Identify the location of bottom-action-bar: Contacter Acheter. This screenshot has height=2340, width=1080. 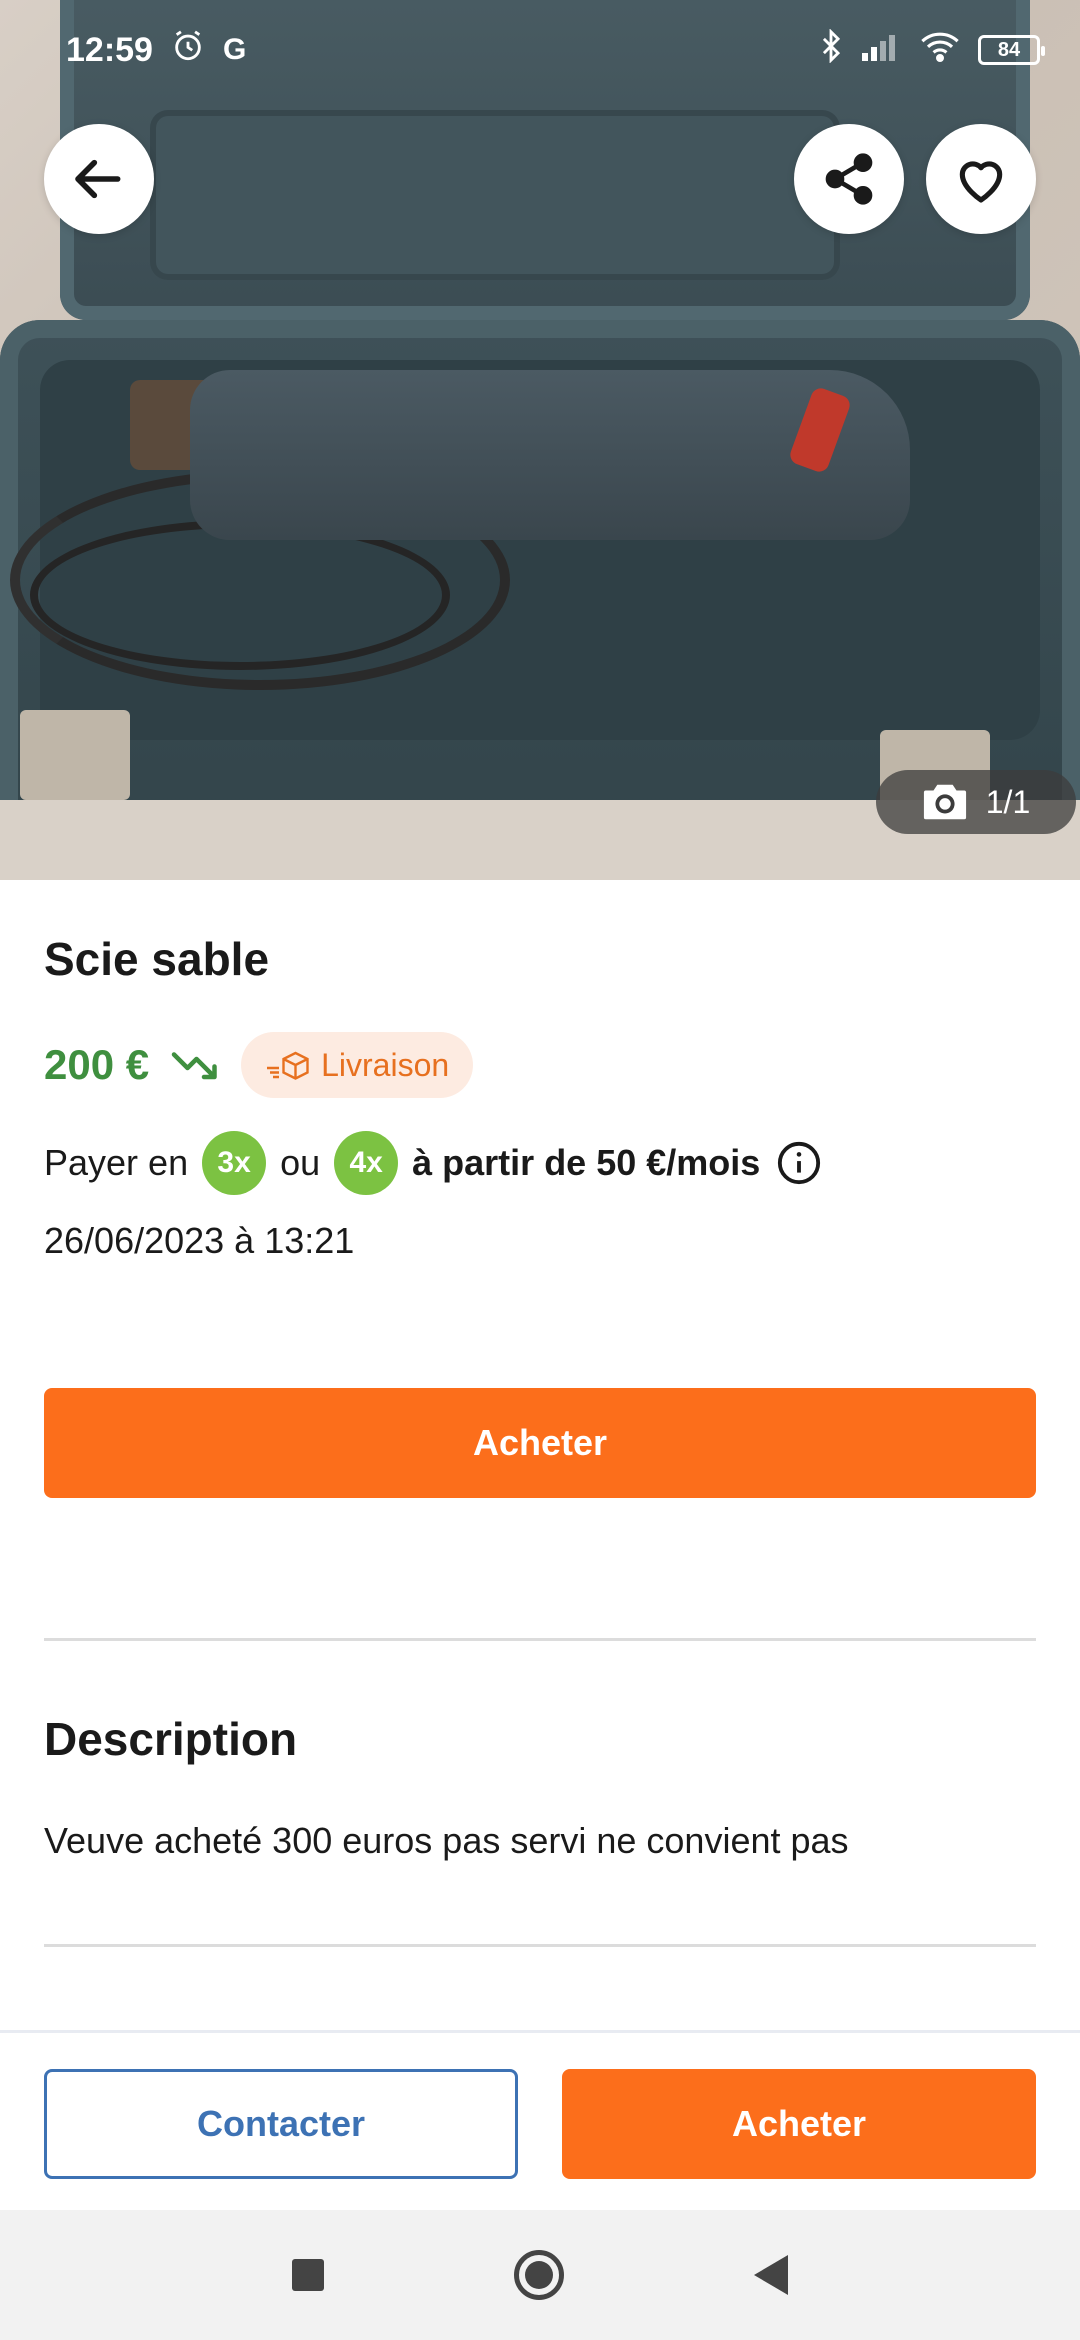
(540, 2120).